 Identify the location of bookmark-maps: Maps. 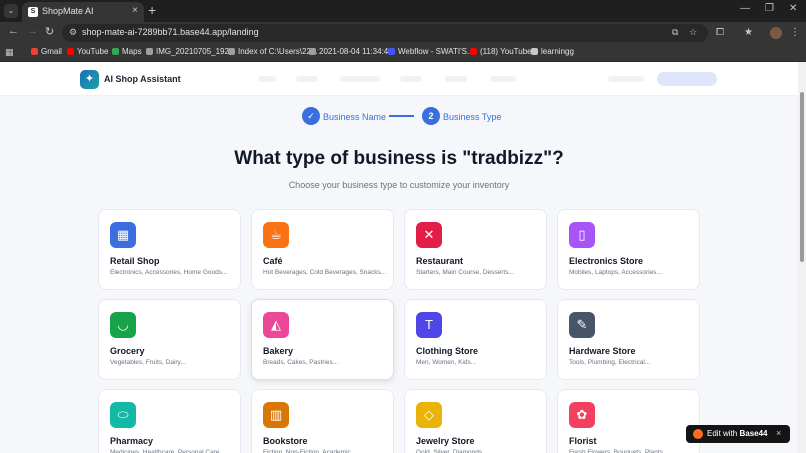
(127, 51).